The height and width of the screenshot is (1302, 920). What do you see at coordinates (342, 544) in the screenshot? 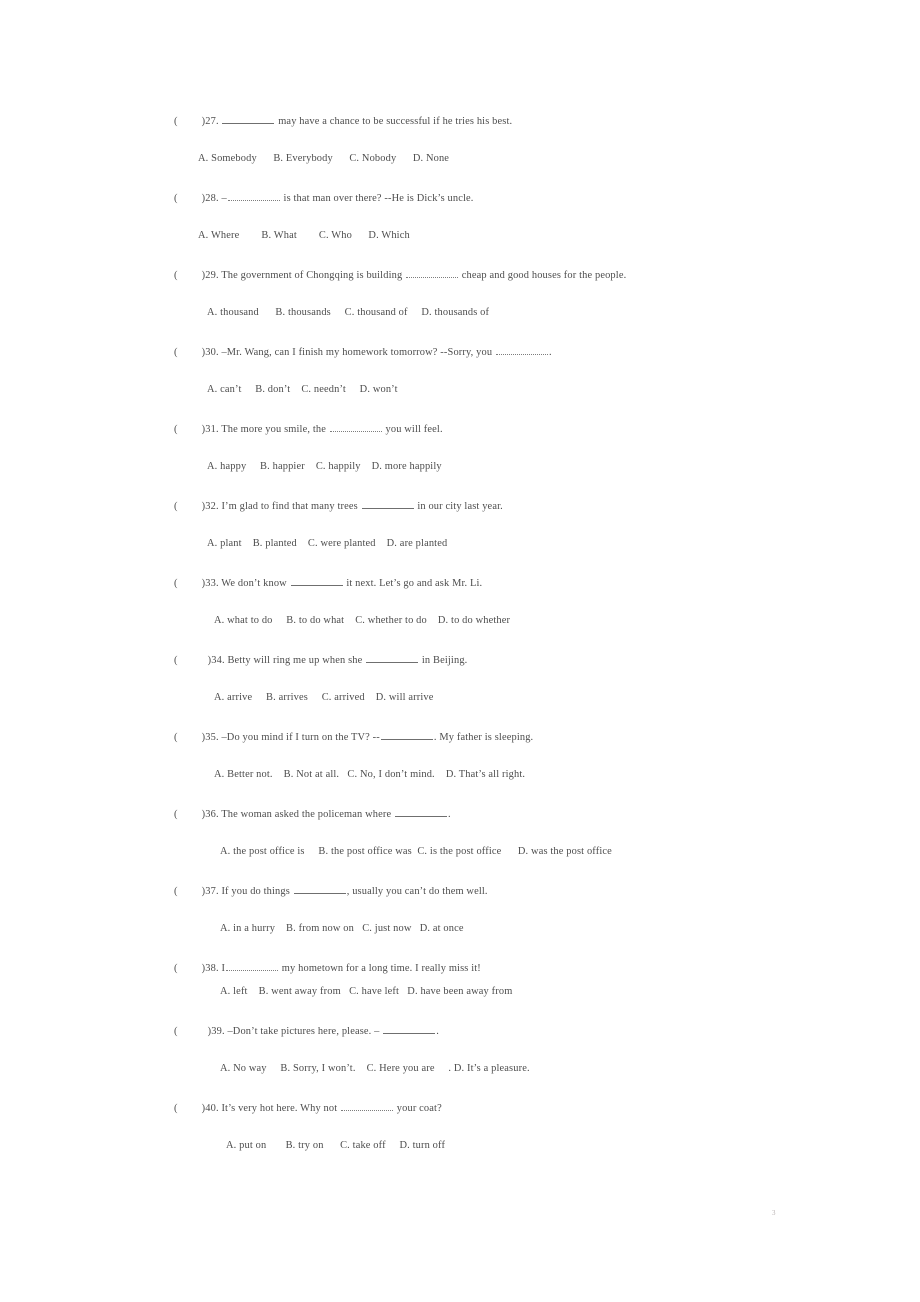
I see `option-choice: C. were planted` at bounding box center [342, 544].